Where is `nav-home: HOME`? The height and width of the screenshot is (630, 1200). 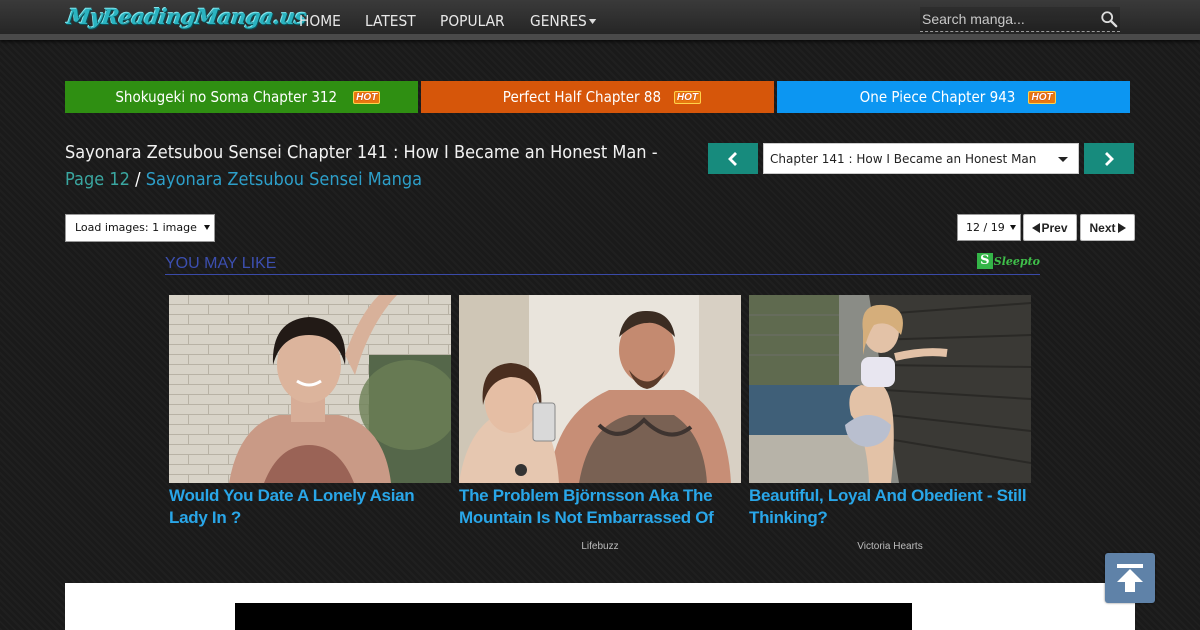
nav-home: HOME is located at coordinates (320, 20).